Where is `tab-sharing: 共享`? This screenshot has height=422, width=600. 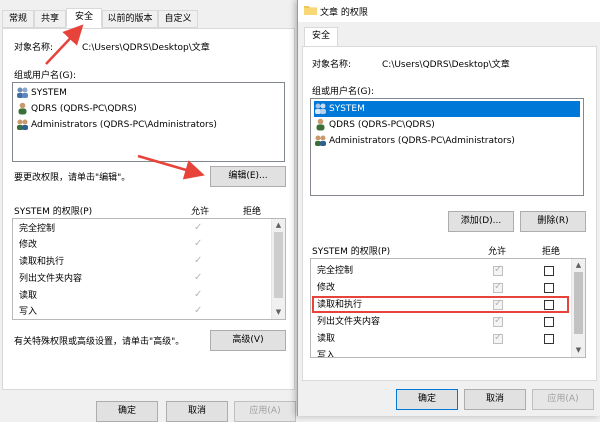 tab-sharing: 共享 is located at coordinates (50, 19).